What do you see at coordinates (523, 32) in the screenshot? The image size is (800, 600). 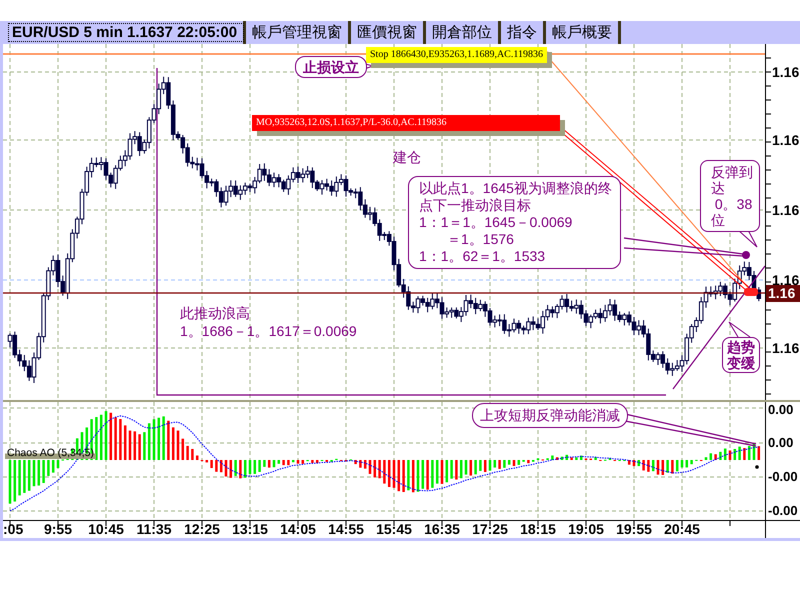 I see `tab: 指令` at bounding box center [523, 32].